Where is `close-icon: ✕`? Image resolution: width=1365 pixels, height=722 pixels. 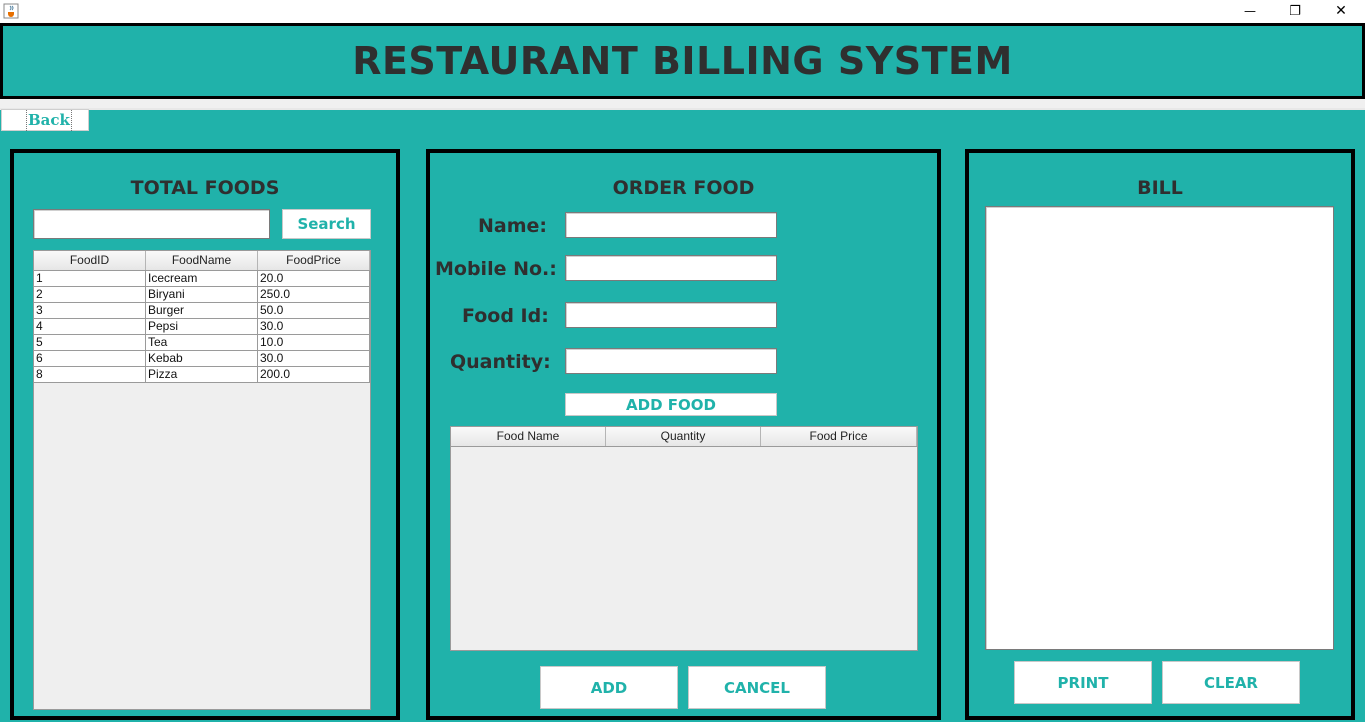 close-icon: ✕ is located at coordinates (1341, 11).